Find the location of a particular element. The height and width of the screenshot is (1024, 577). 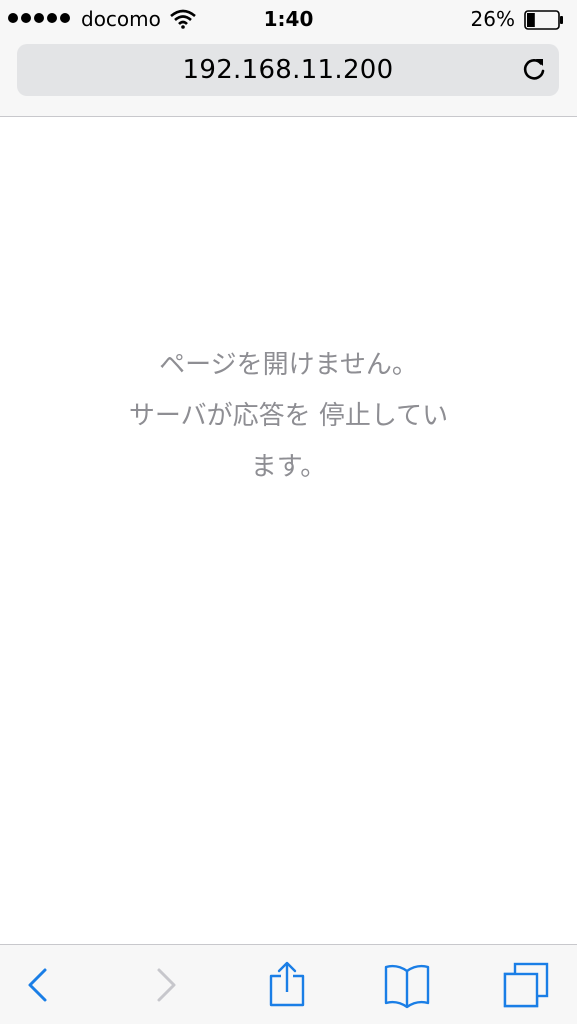

battery-percent: 26% is located at coordinates (492, 19).